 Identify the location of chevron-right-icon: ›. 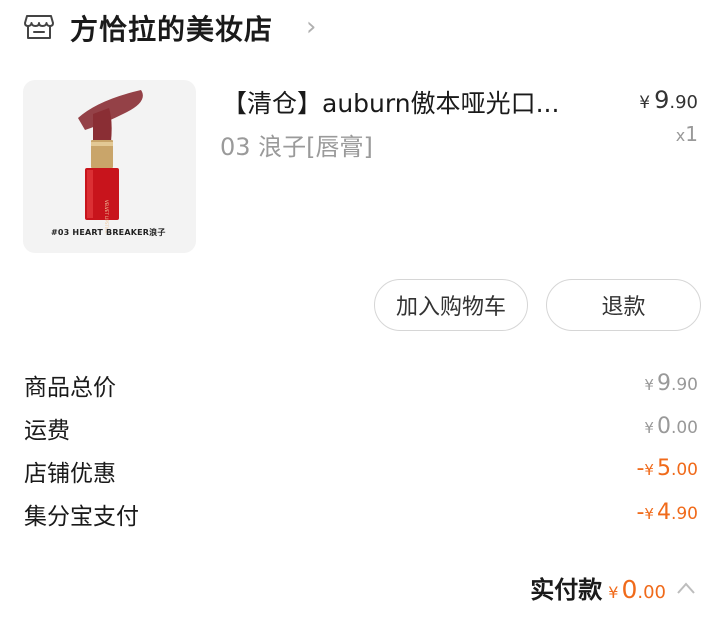
(311, 27).